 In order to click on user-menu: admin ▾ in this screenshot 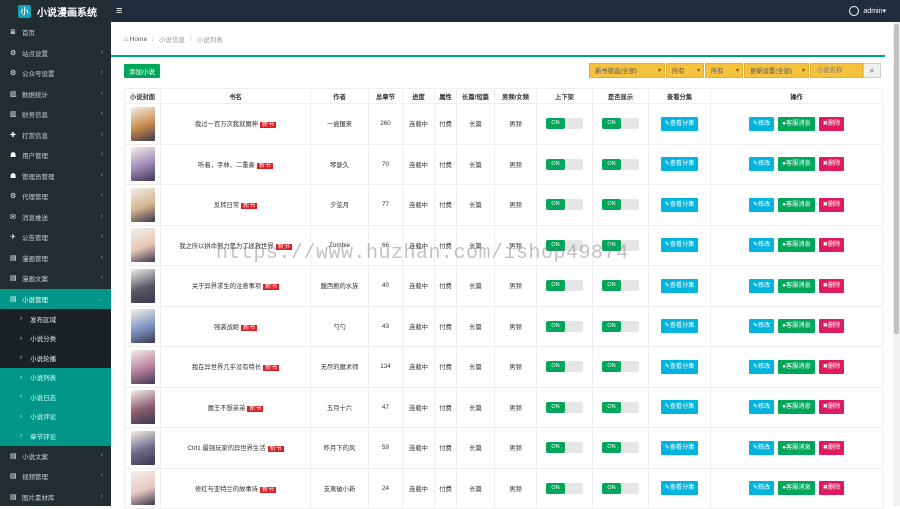, I will do `click(867, 11)`.